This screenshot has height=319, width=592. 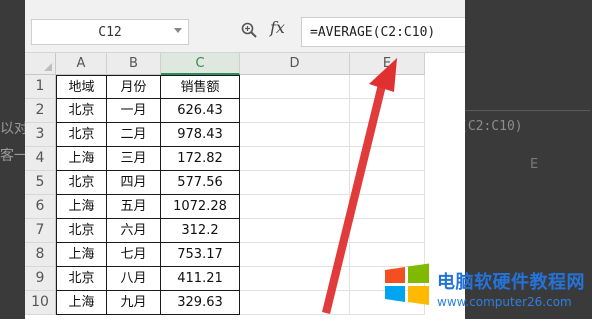 I want to click on windows-logo-icon, so click(x=407, y=284).